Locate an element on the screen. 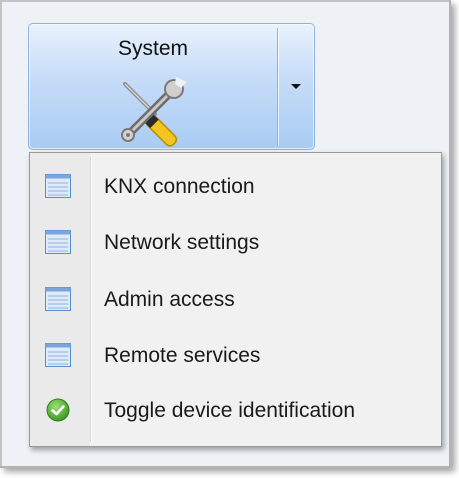 This screenshot has width=459, height=478. split-divider is located at coordinates (277, 86).